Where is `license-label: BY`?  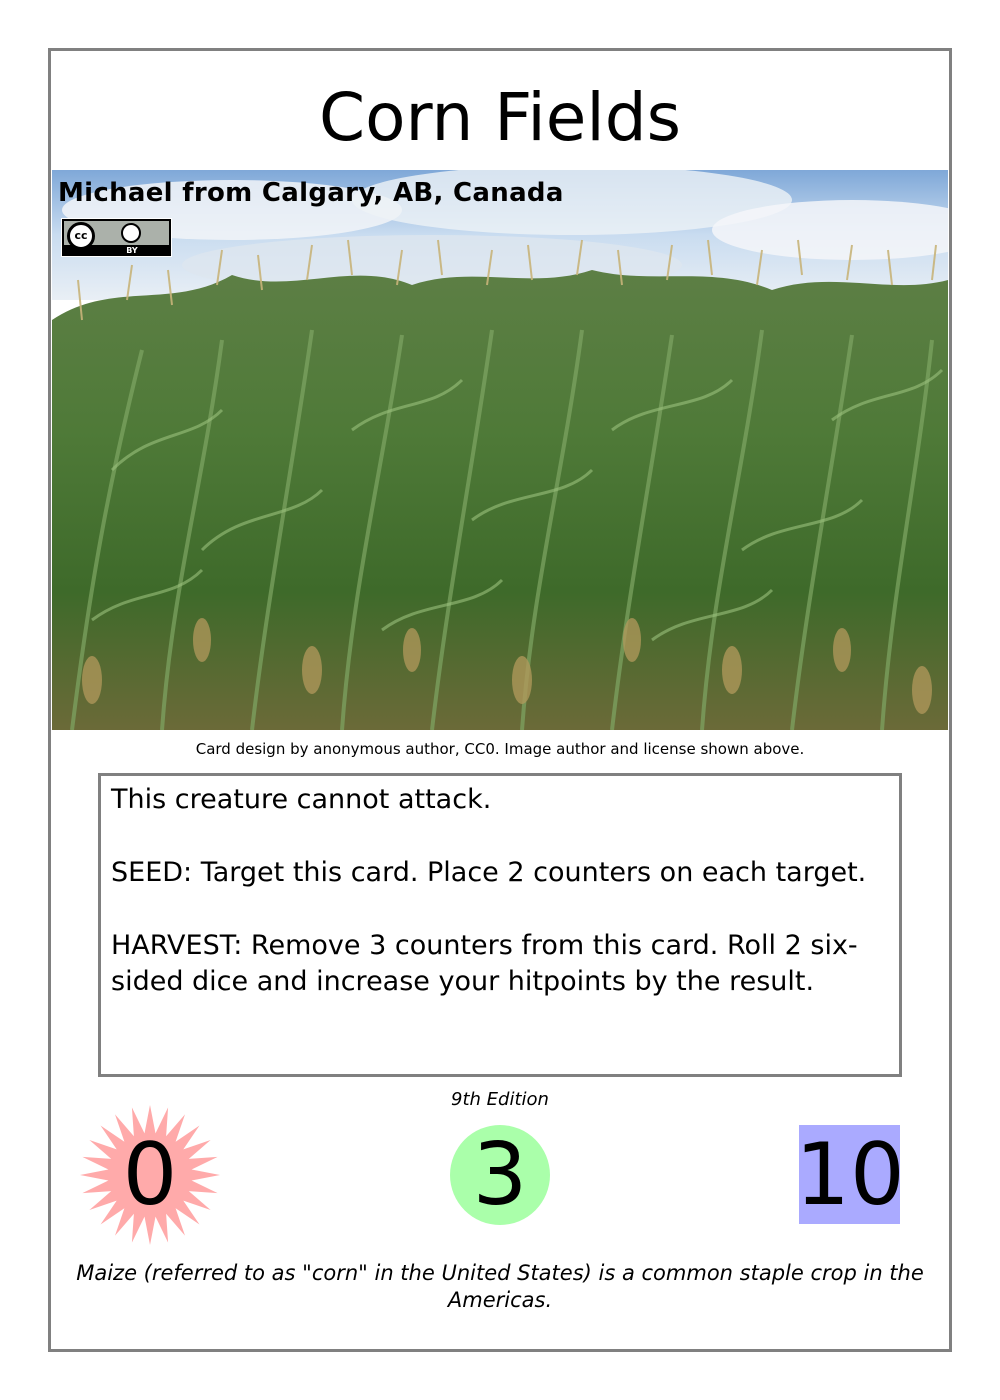 license-label: BY is located at coordinates (132, 250).